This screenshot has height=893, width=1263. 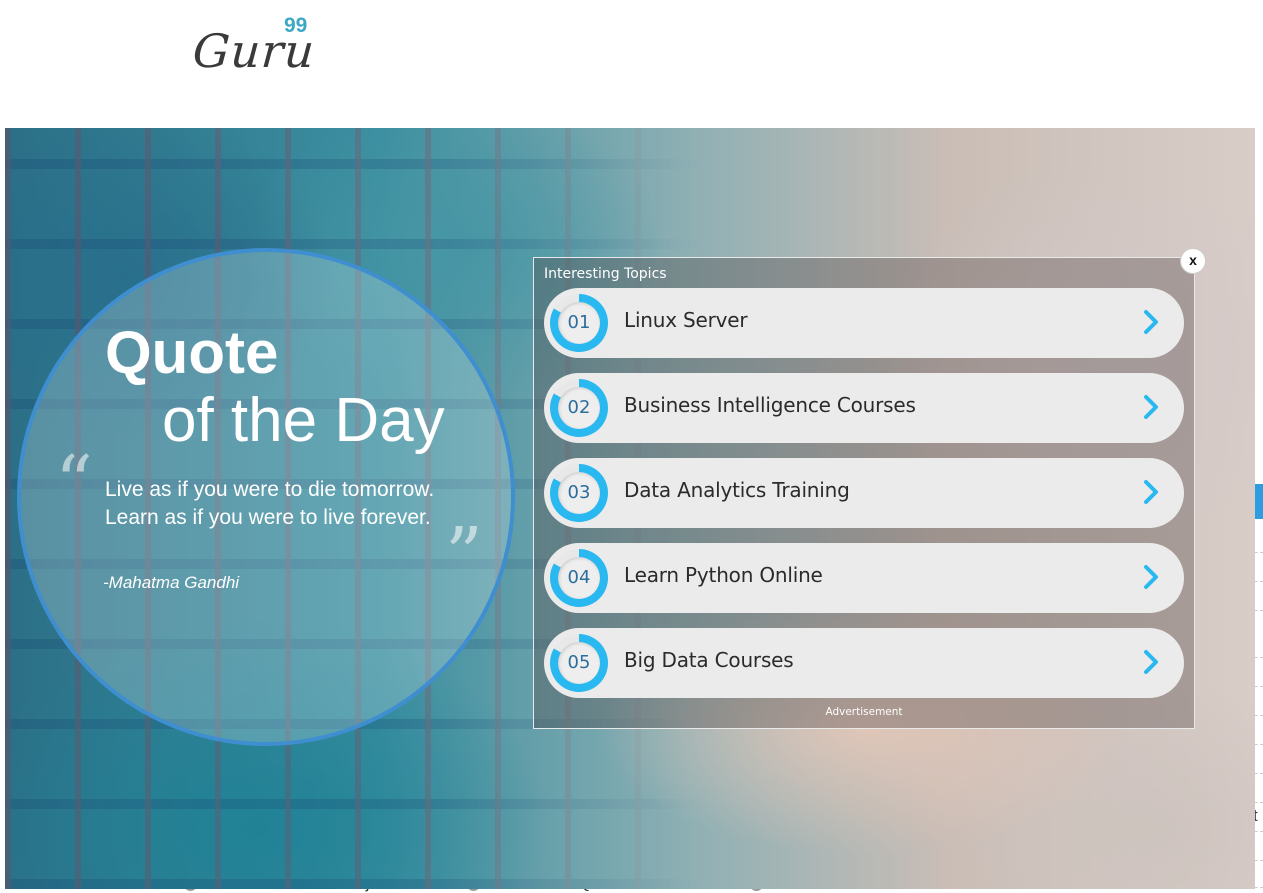 I want to click on topic-item: 03 Data Analytics Training, so click(x=864, y=493).